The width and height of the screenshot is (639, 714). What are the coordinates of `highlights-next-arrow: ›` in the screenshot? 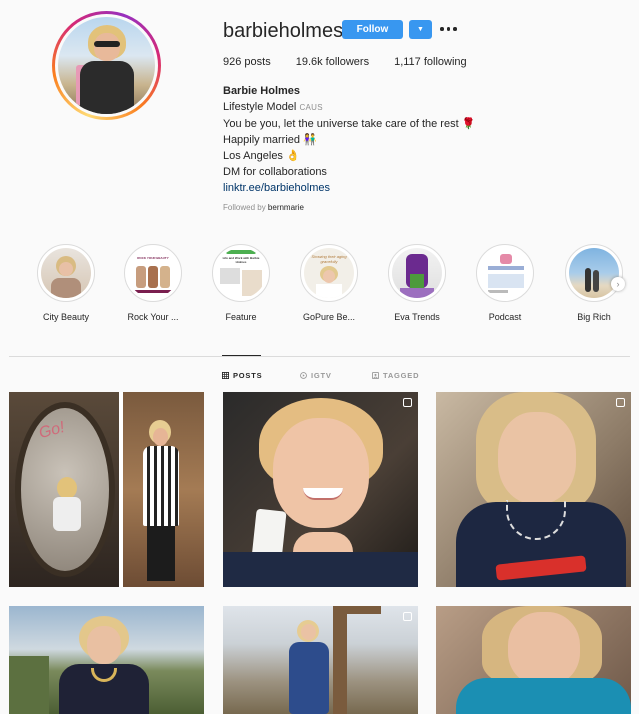 It's located at (618, 284).